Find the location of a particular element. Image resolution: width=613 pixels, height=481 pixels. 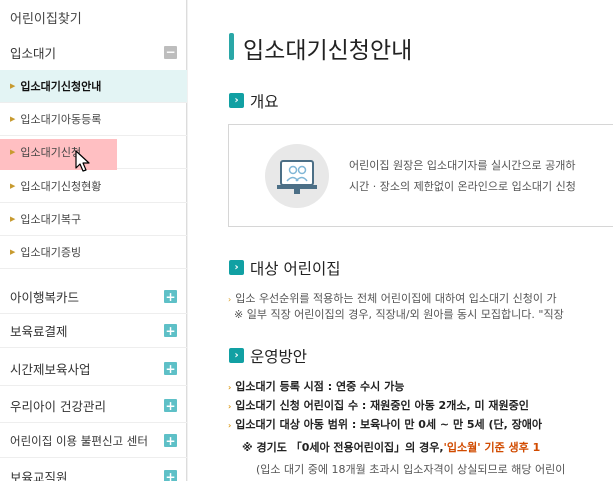

operation-subnote-line: (입소 대기 중에 18개월 초과시 입소자격이 상실되므로 해당 어린이 is located at coordinates (411, 469).